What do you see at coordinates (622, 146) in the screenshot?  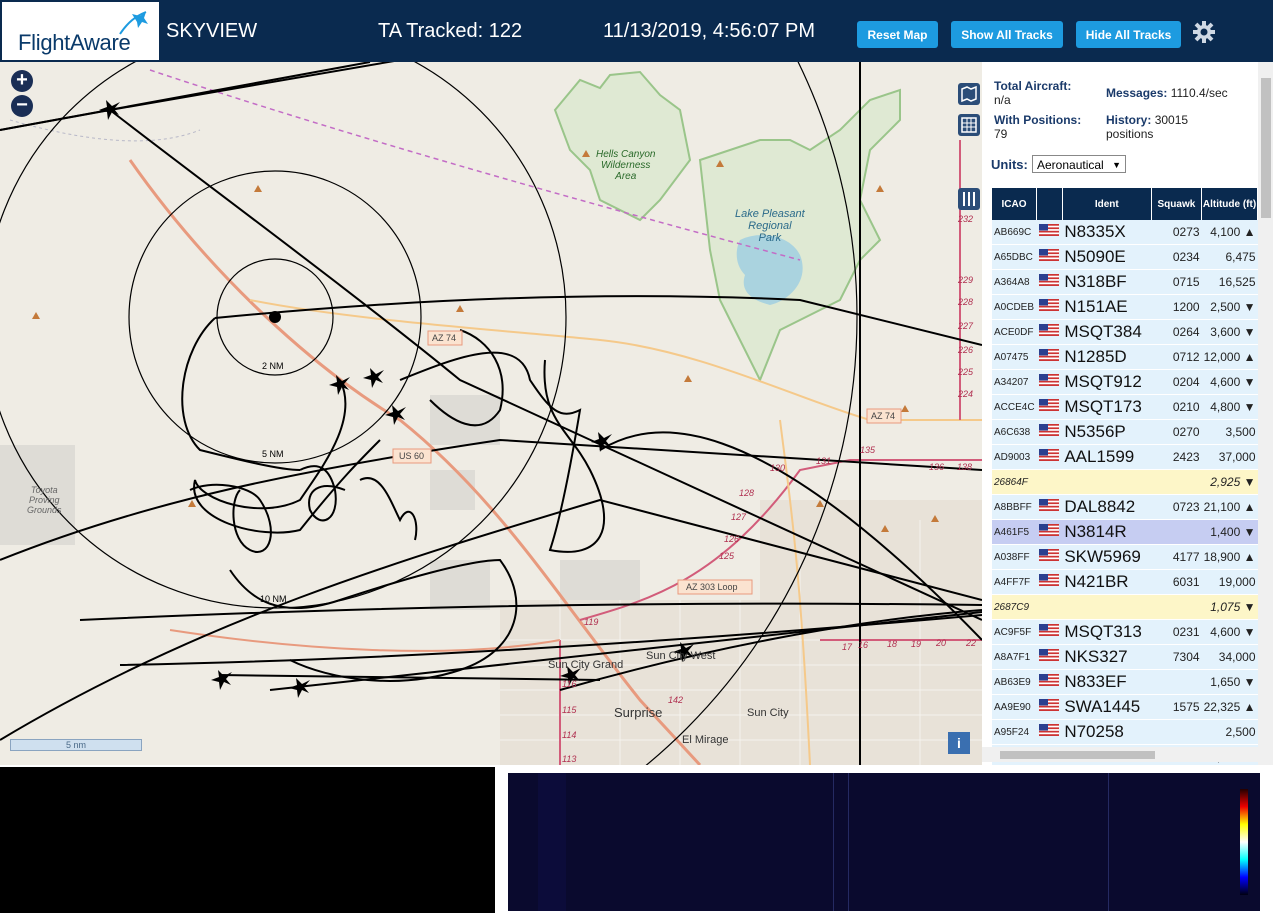 I see `hells-canyon-area` at bounding box center [622, 146].